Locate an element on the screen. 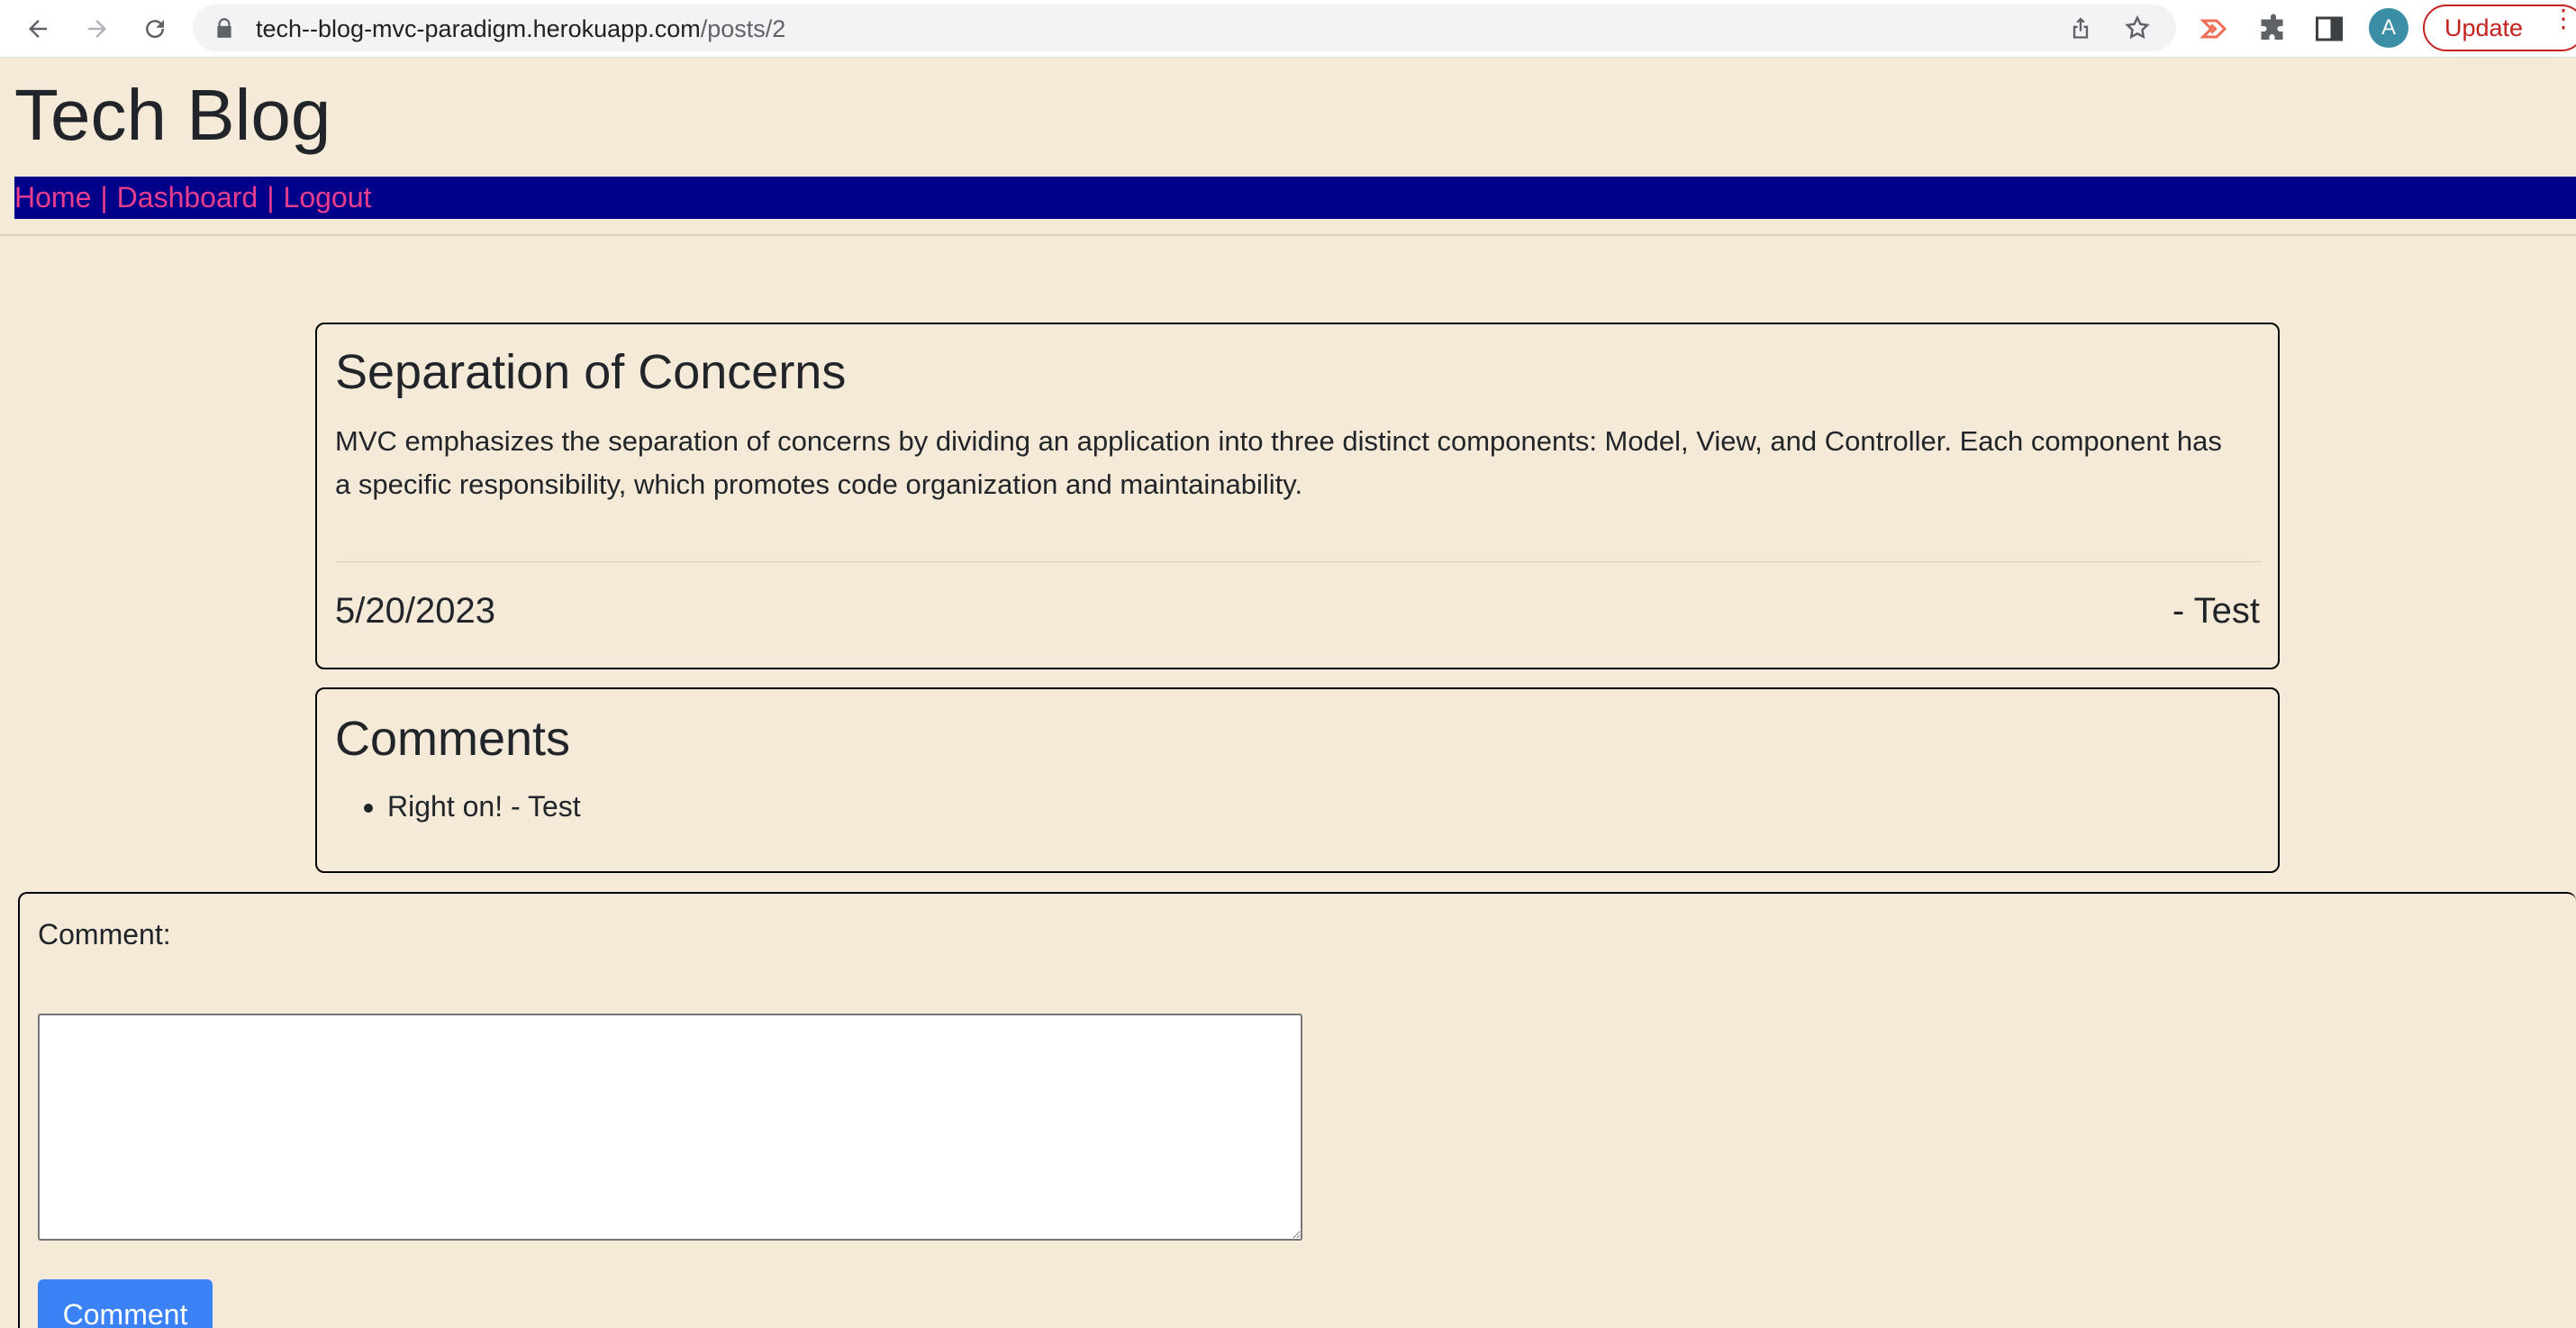 The image size is (2576, 1328). side-panel-icon is located at coordinates (2329, 29).